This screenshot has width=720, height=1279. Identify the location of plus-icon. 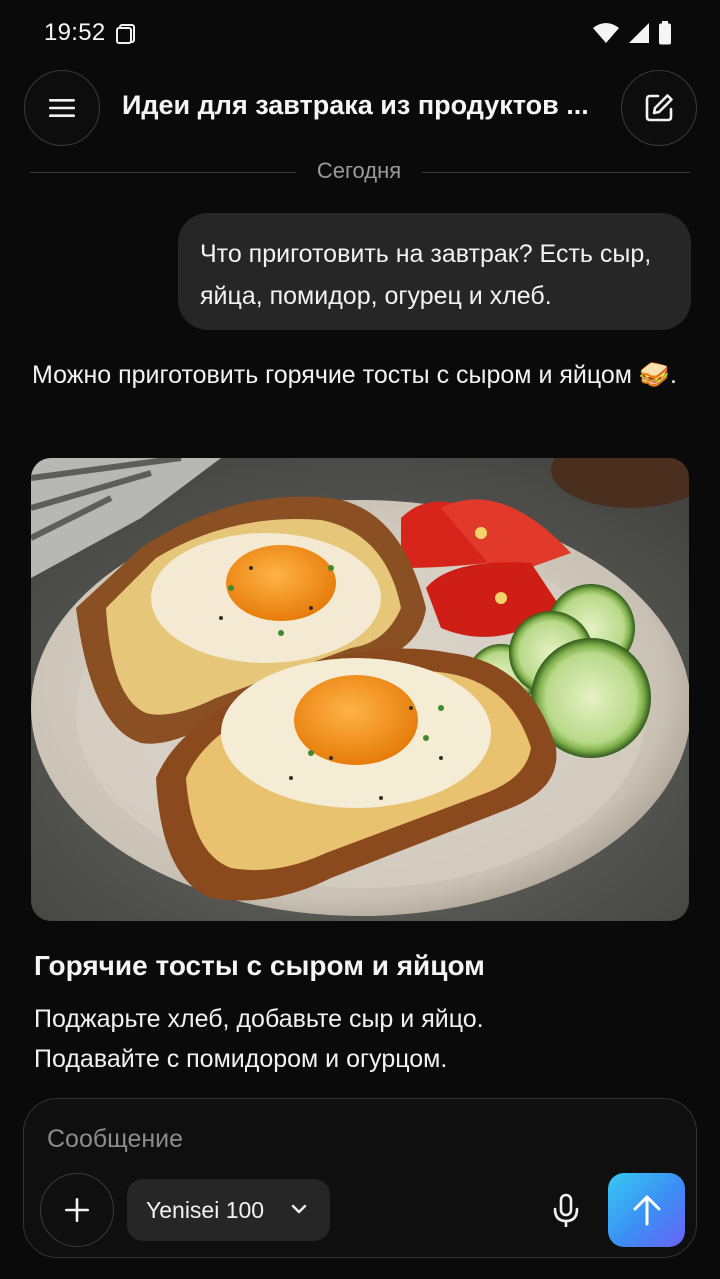
(77, 1210).